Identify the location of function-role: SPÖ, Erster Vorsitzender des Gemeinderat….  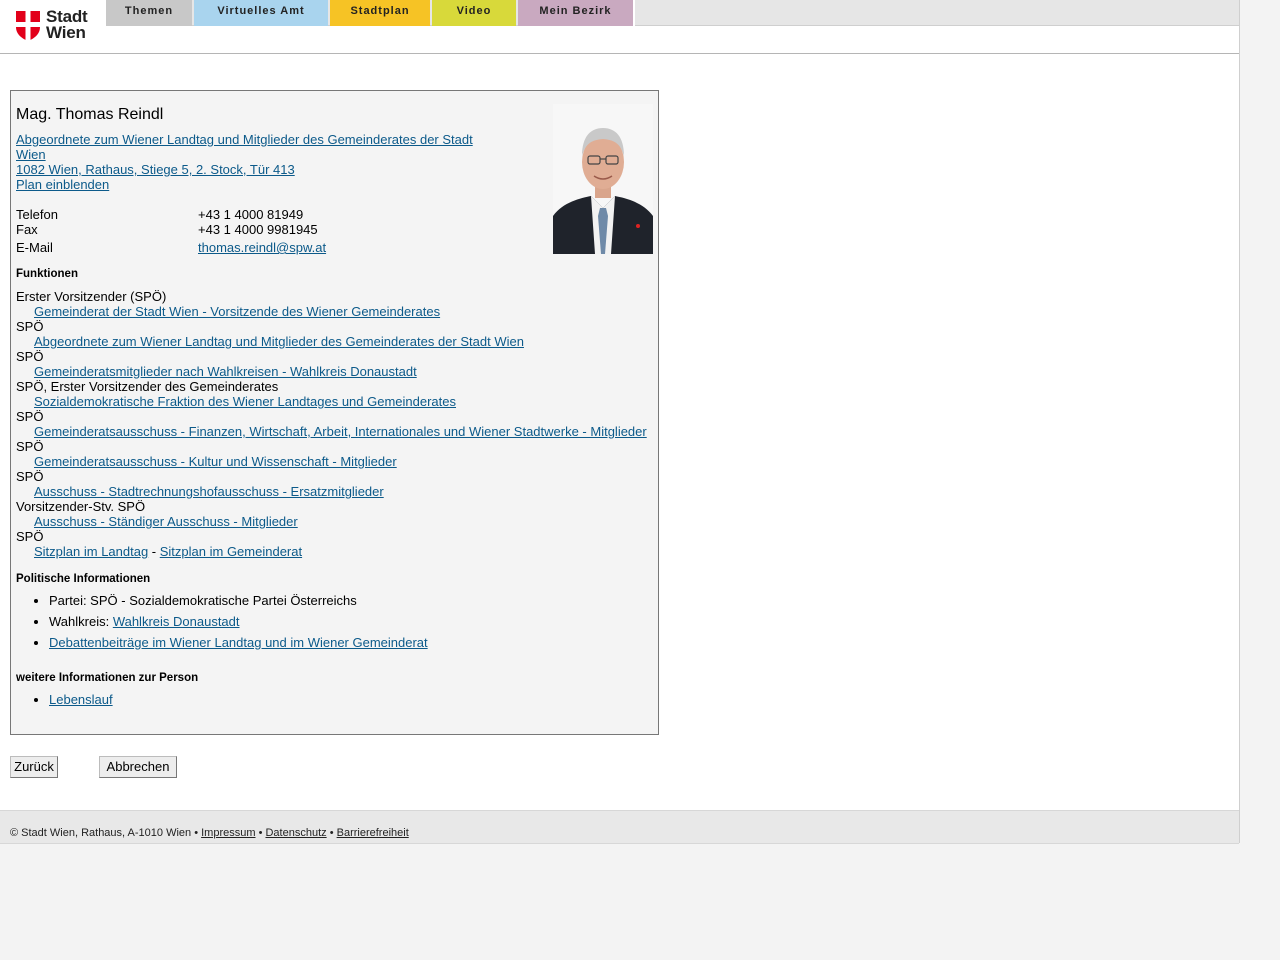
(147, 386).